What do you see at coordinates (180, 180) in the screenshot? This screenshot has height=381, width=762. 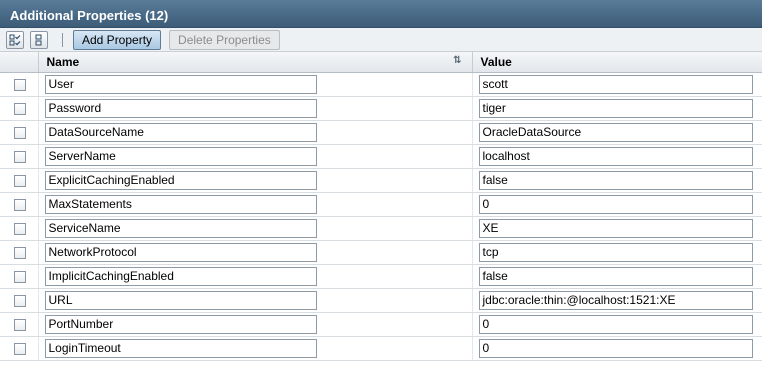 I see `property-name-field: ExplicitCachingEnabled` at bounding box center [180, 180].